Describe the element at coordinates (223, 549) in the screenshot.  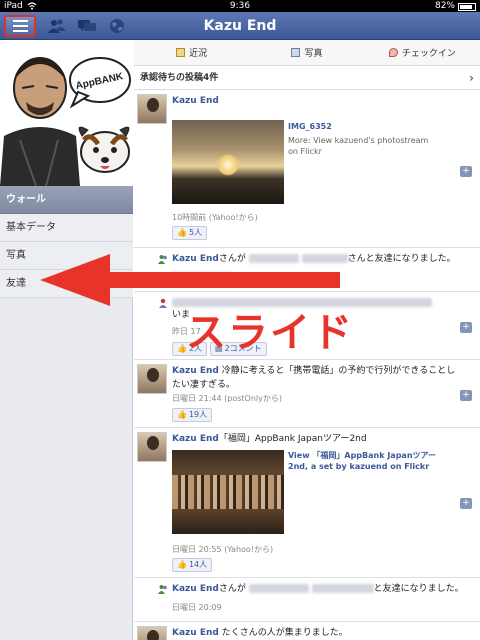
I see `post-time: 日曜日 20:55 (Yahoo!から)` at that location.